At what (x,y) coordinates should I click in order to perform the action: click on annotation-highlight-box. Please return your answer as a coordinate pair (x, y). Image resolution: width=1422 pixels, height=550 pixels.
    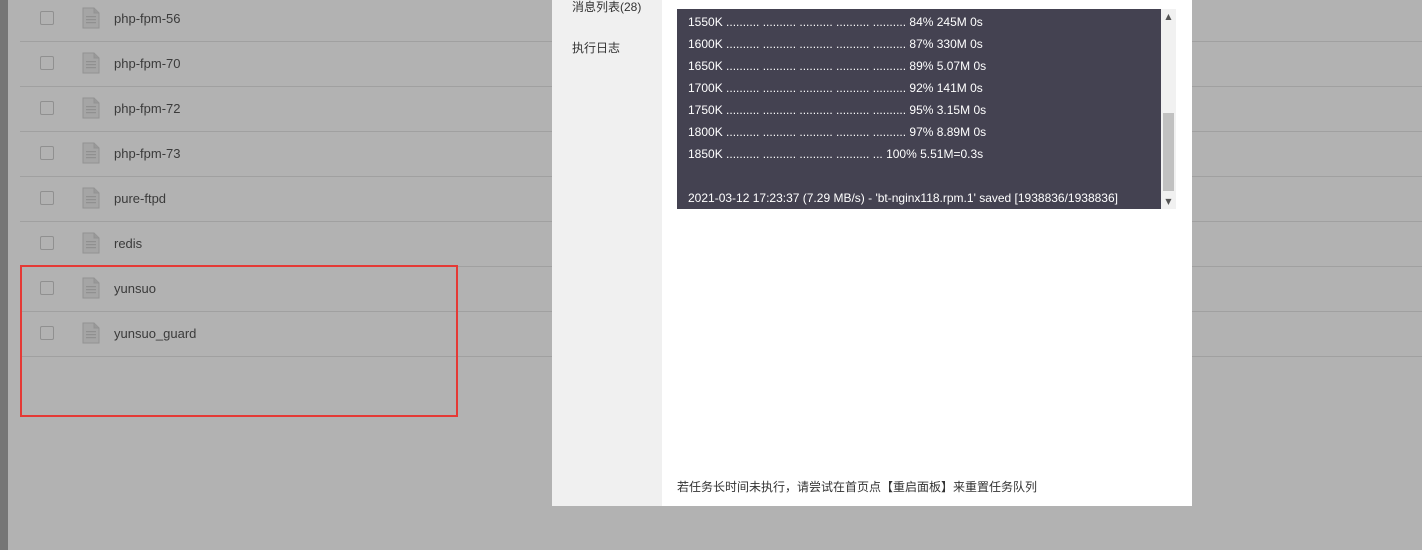
    Looking at the image, I should click on (239, 341).